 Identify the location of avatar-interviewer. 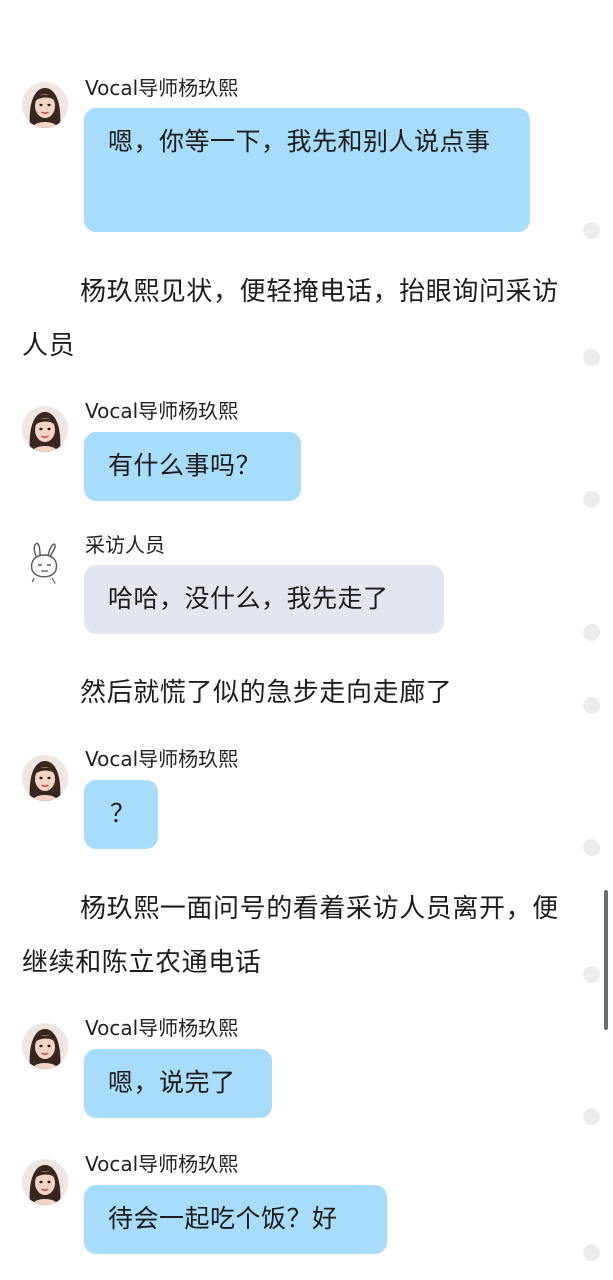
(45, 563).